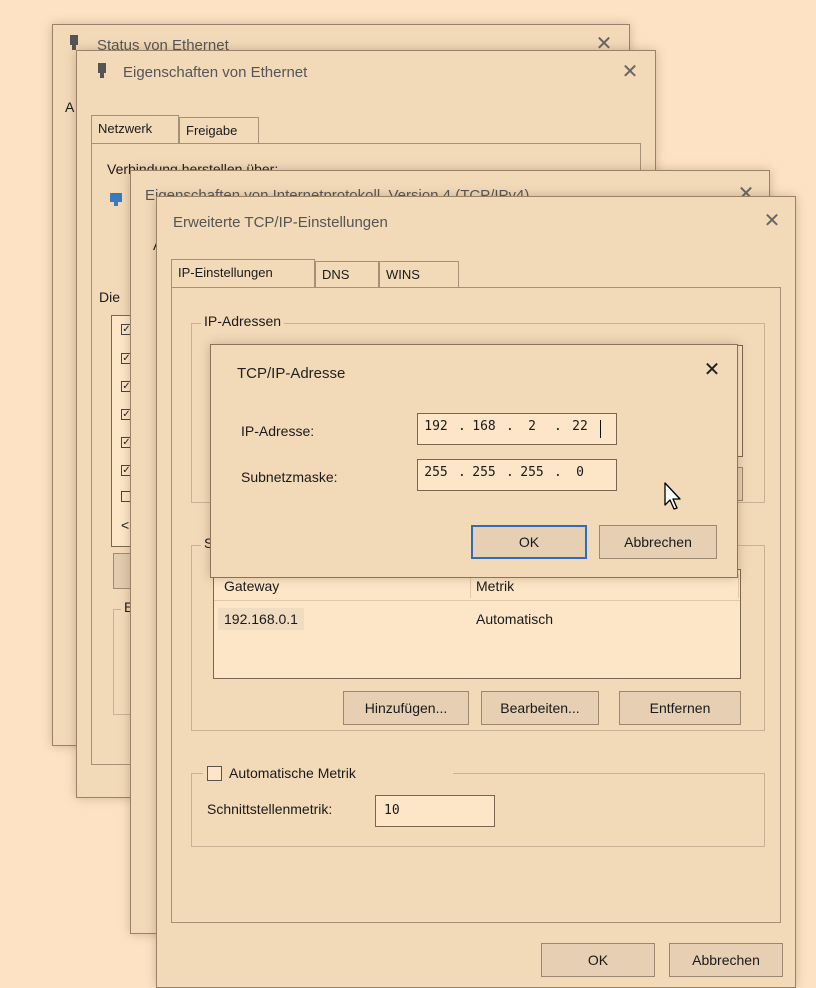 Image resolution: width=816 pixels, height=988 pixels. I want to click on remove-gateway-button: Entfernen, so click(680, 708).